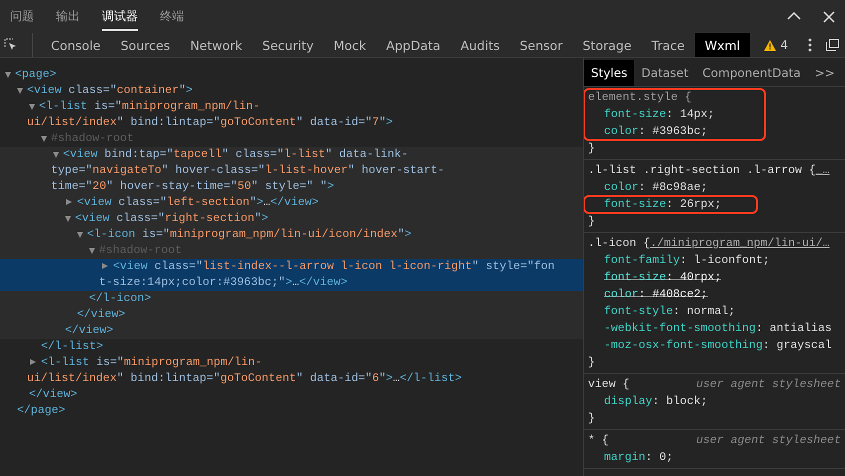 This screenshot has height=476, width=845. Describe the element at coordinates (716, 294) in the screenshot. I see `css-declaration: color: #408ce2;` at that location.